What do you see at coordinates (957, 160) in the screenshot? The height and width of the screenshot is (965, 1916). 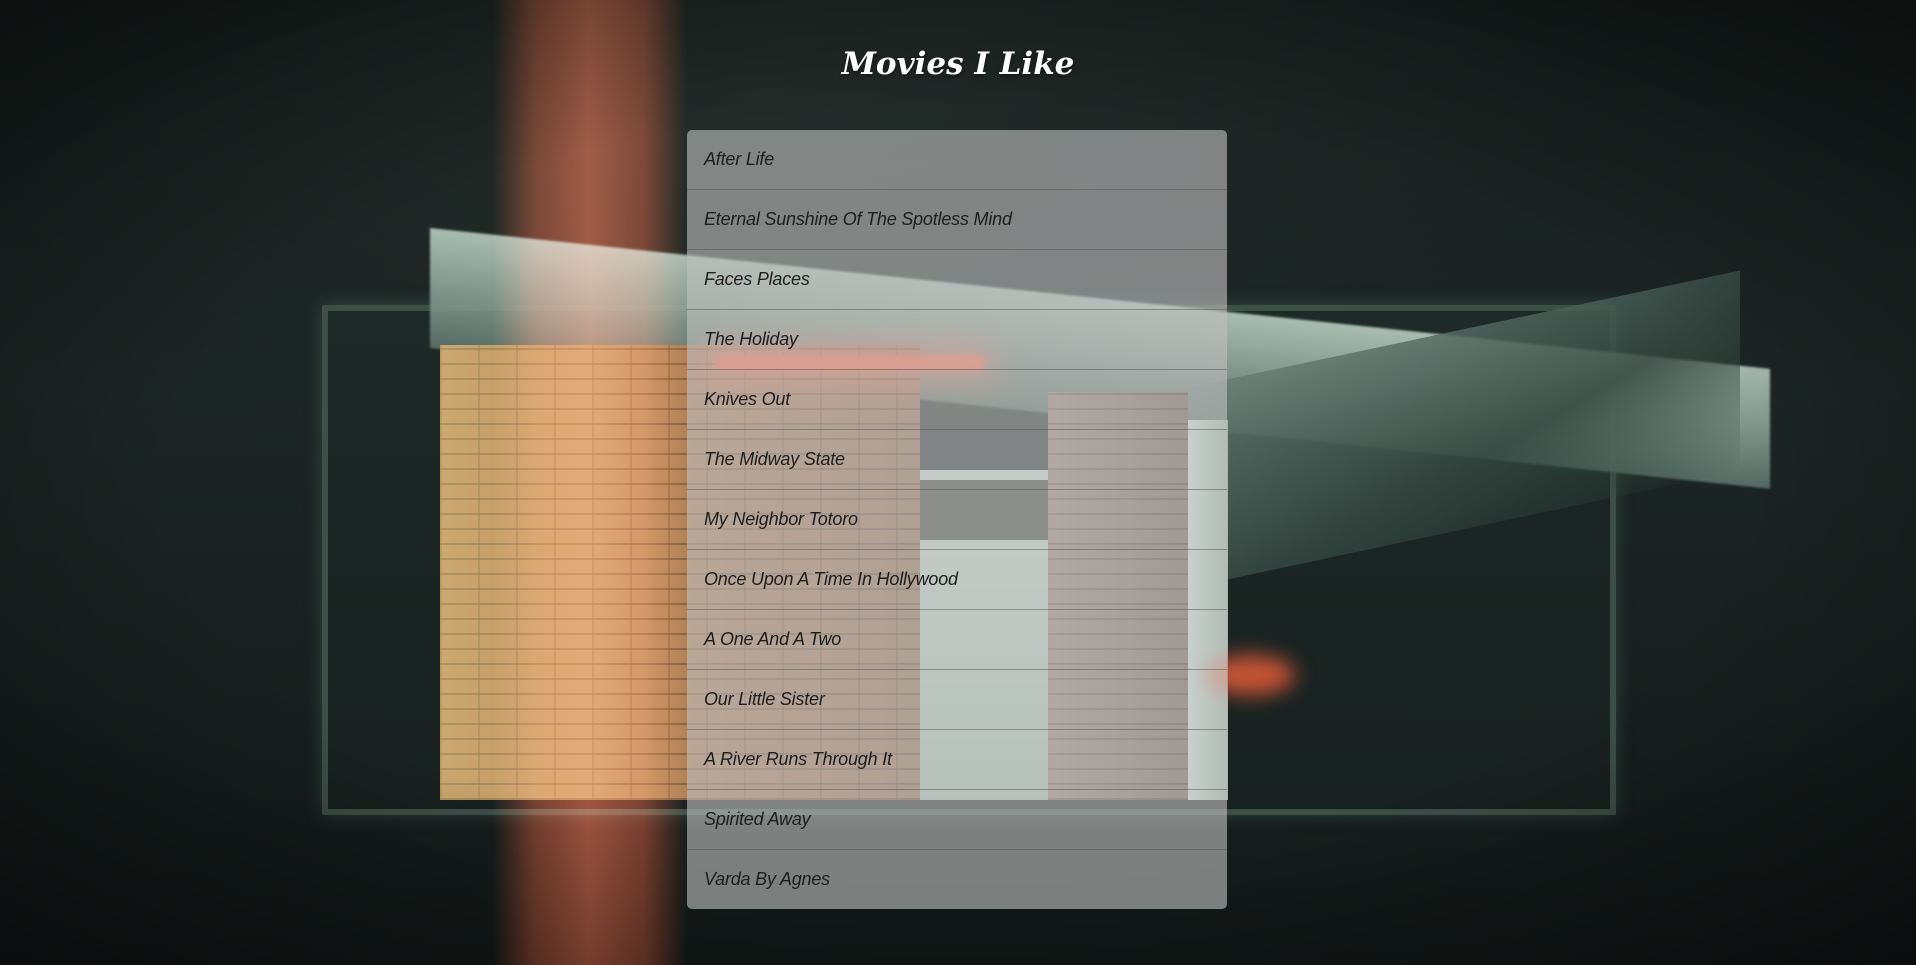 I see `list-item: After Life` at bounding box center [957, 160].